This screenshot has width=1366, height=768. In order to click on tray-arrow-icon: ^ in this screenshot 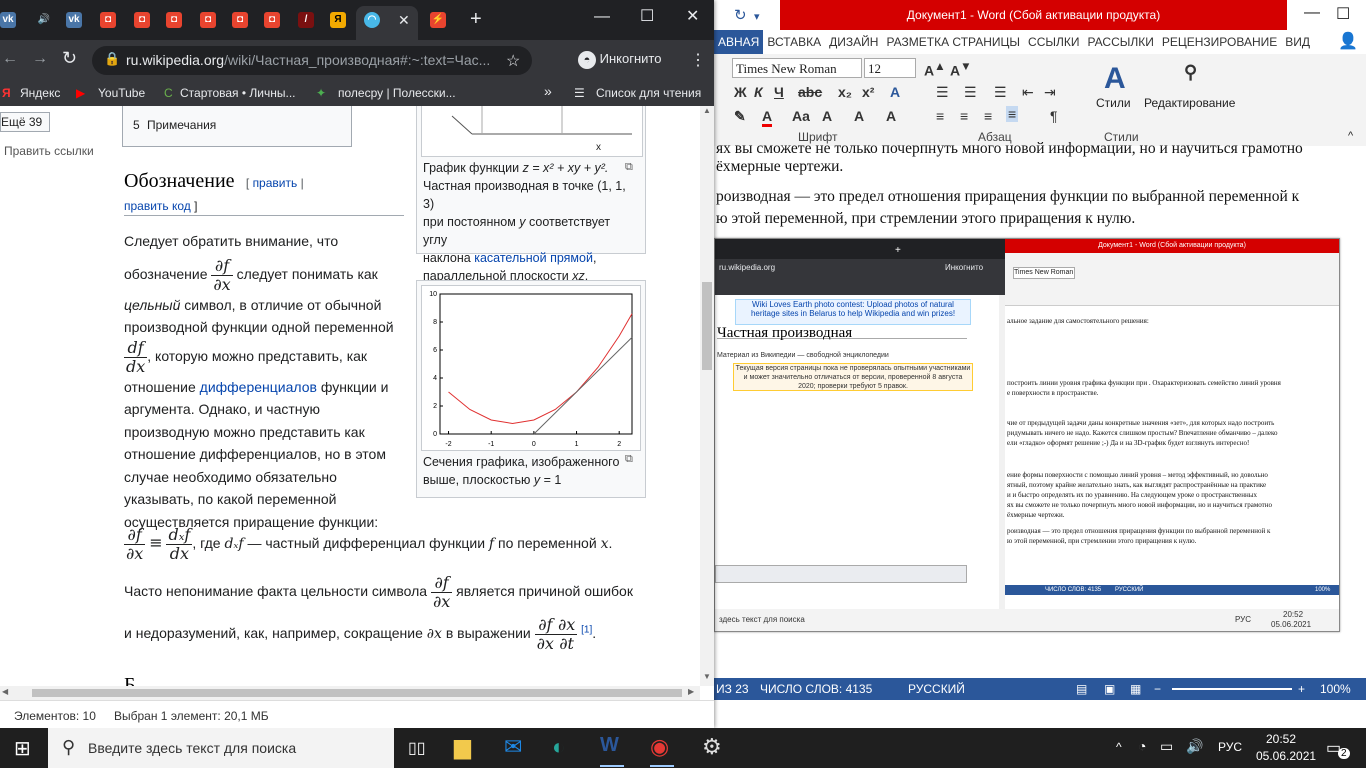, I will do `click(1119, 747)`.